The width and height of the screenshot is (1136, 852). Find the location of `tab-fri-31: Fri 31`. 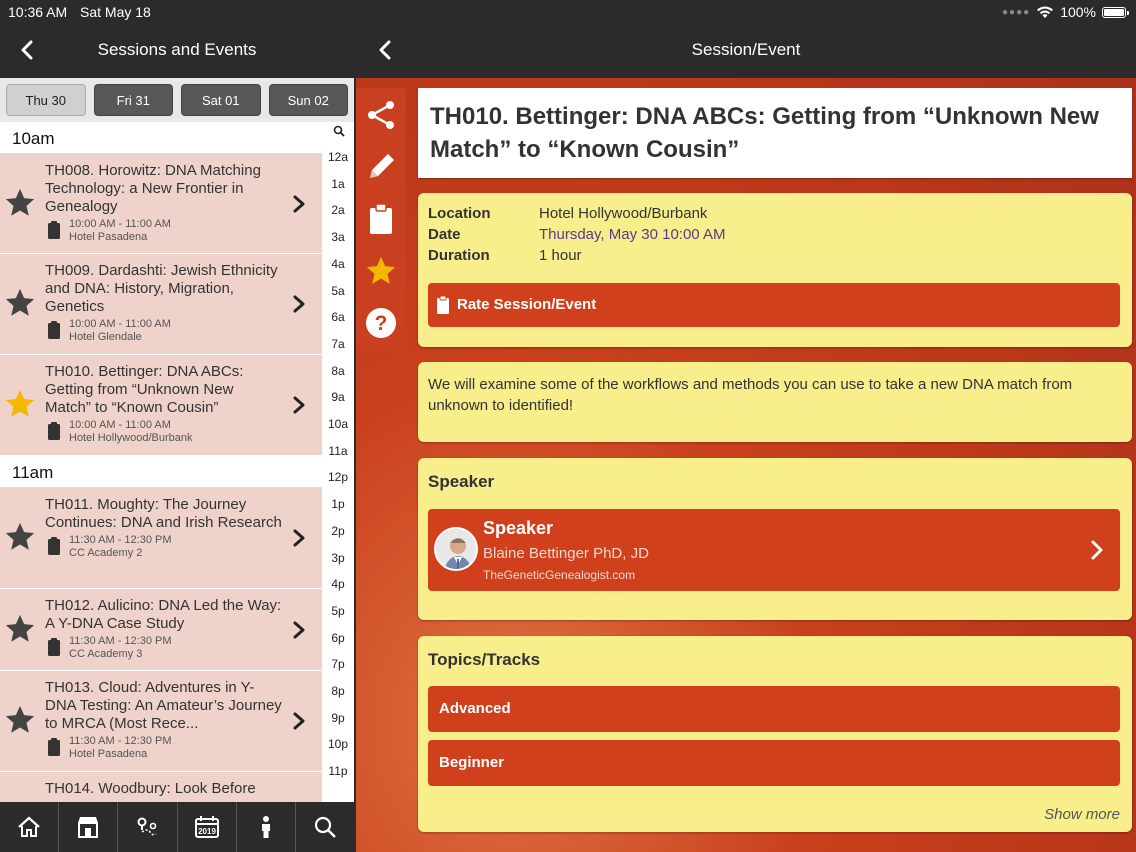

tab-fri-31: Fri 31 is located at coordinates (133, 100).